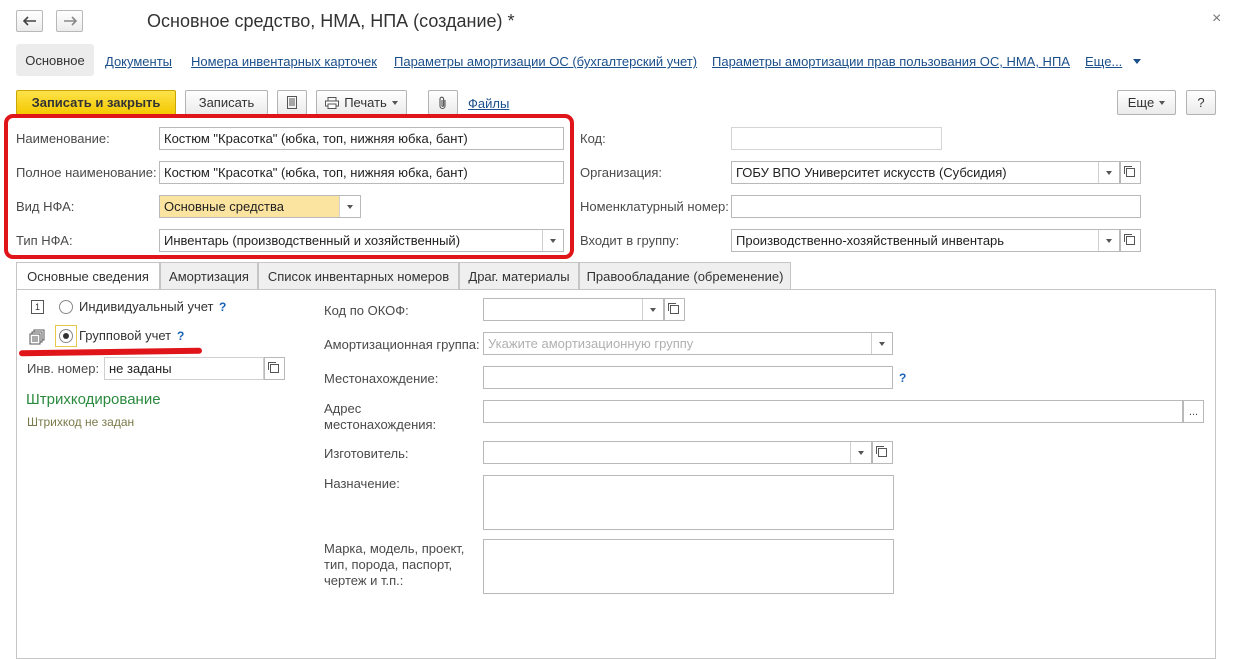 This screenshot has height=659, width=1236. Describe the element at coordinates (289, 186) in the screenshot. I see `highlight-frame` at that location.